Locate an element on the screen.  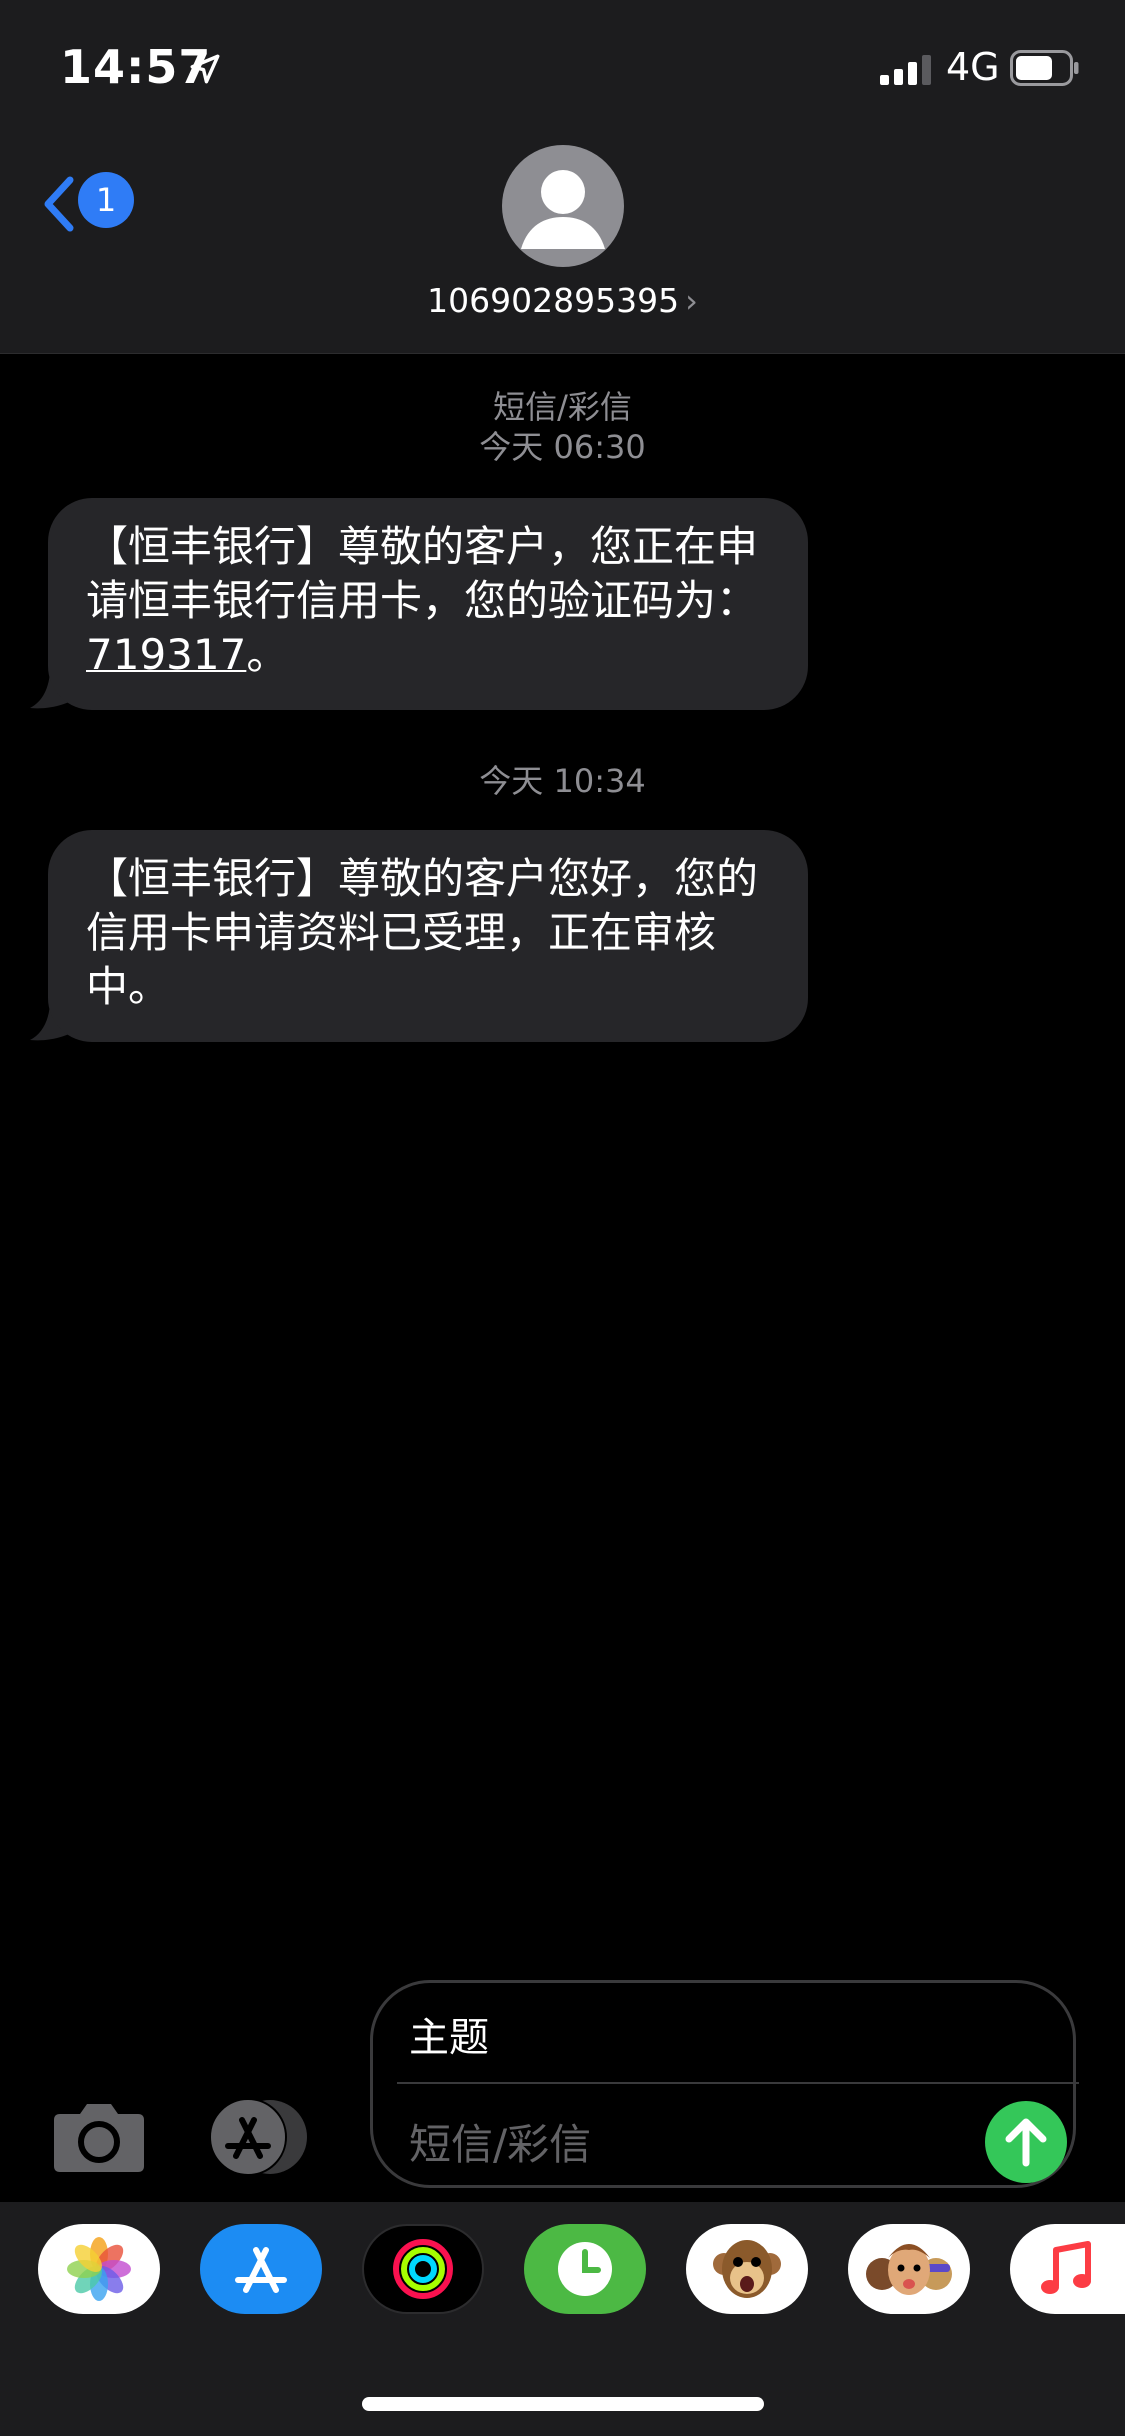
message-text: 【恒丰银行】尊敬的客户您好，您的信用卡申请资料已受理，正在审核中。 is located at coordinates (422, 932).